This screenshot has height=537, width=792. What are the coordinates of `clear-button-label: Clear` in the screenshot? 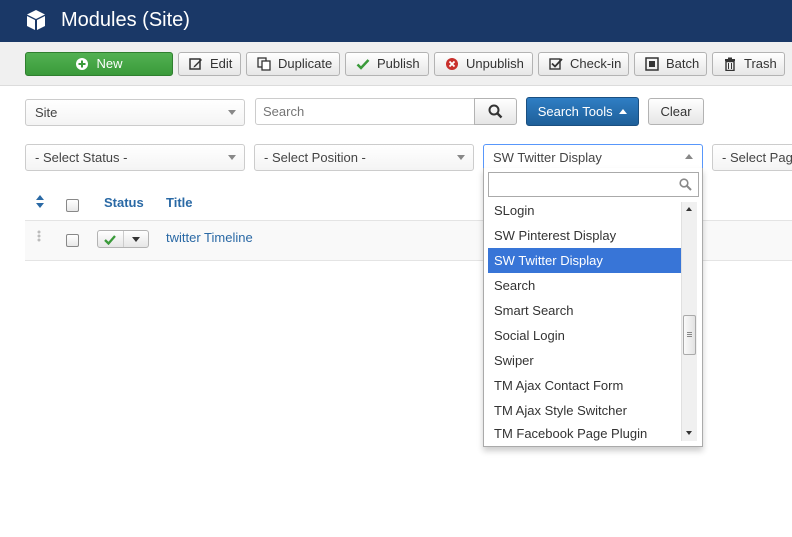 It's located at (676, 111).